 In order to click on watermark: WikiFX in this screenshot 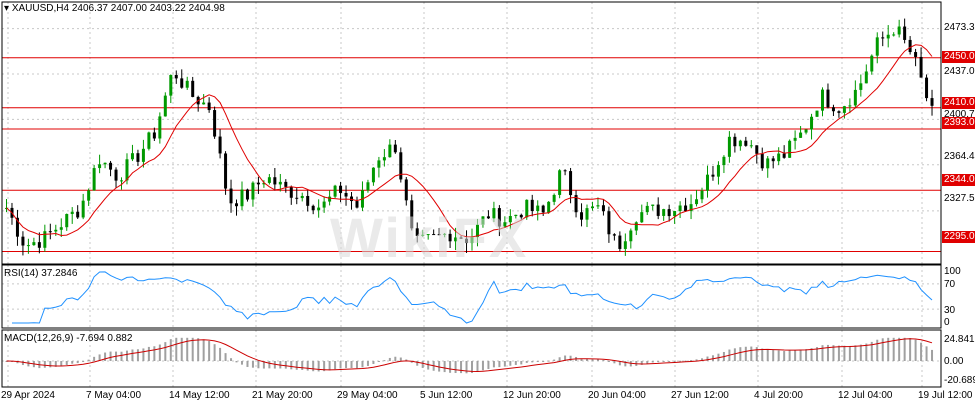, I will do `click(429, 237)`.